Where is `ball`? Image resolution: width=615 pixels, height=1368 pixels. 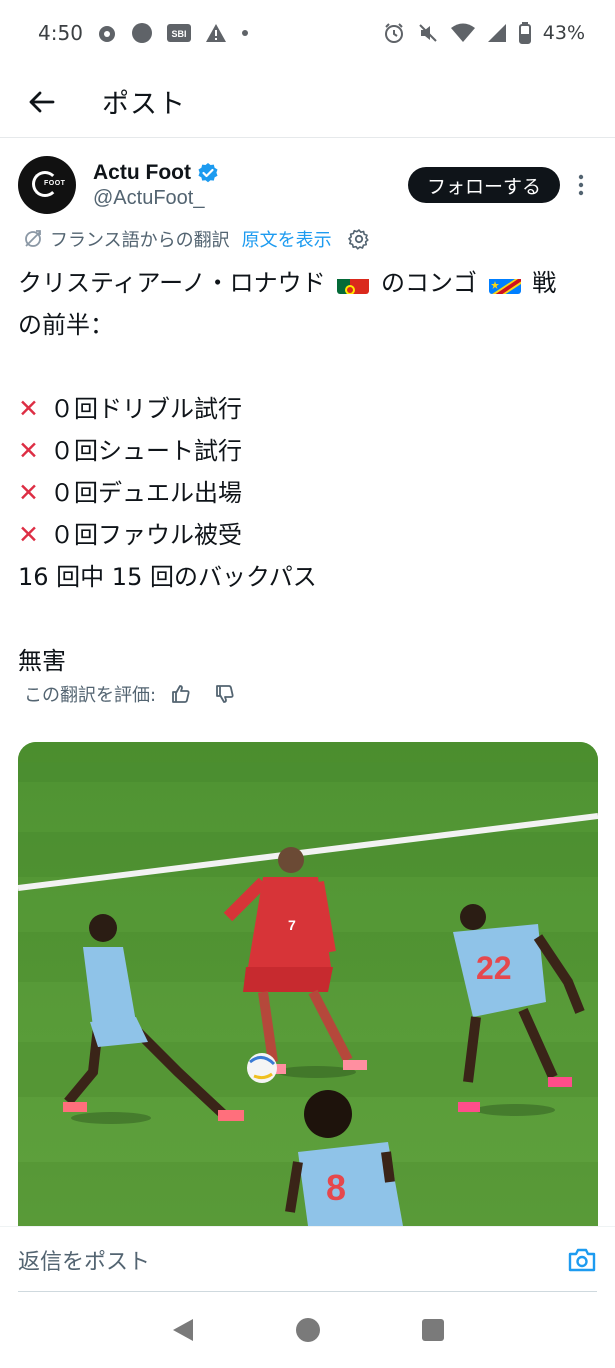 ball is located at coordinates (262, 1068).